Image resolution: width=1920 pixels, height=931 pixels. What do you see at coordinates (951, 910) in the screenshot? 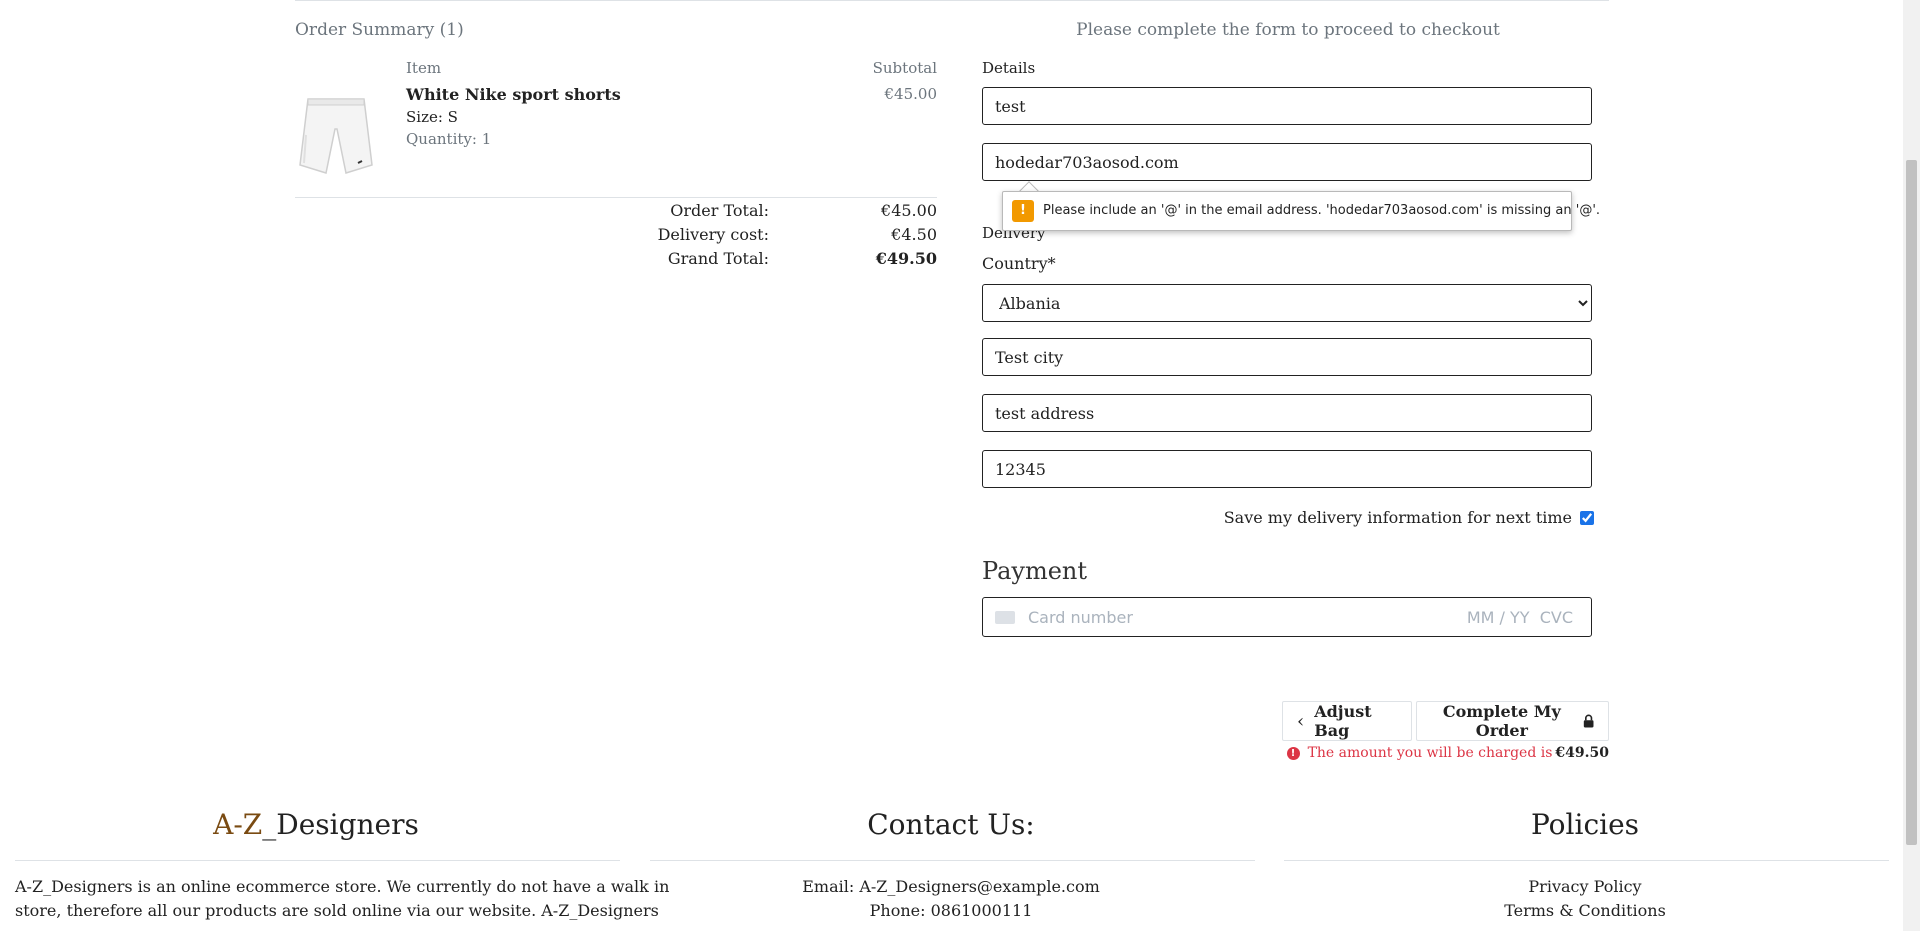
I see `contact-phone: Phone: 0861000111` at bounding box center [951, 910].